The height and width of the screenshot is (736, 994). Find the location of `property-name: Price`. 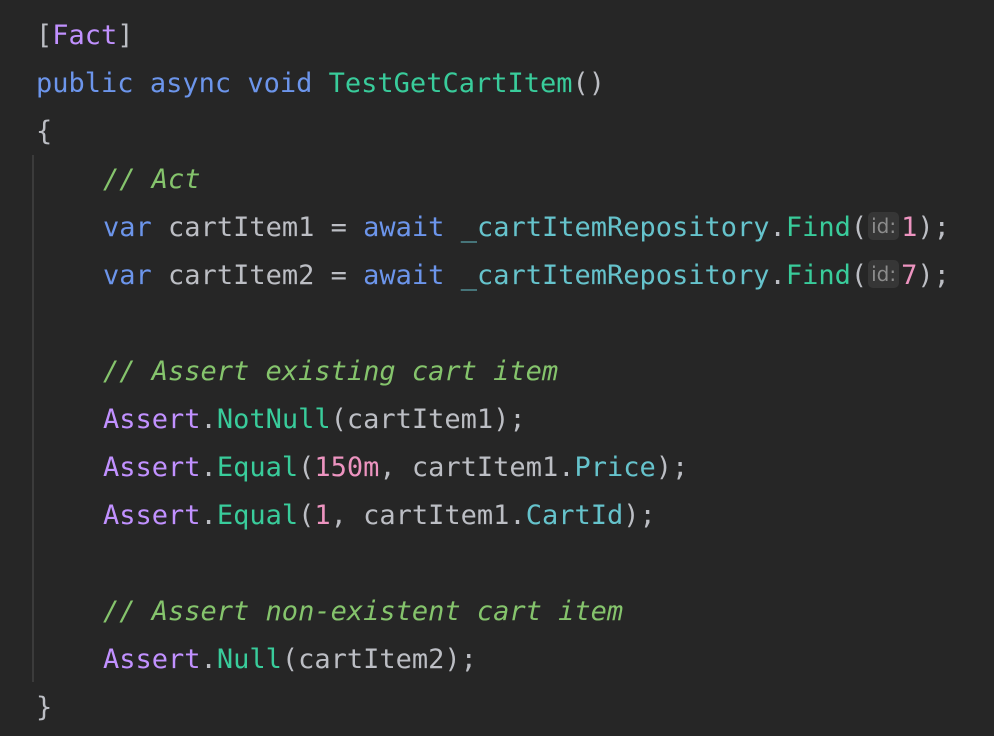

property-name: Price is located at coordinates (615, 467).